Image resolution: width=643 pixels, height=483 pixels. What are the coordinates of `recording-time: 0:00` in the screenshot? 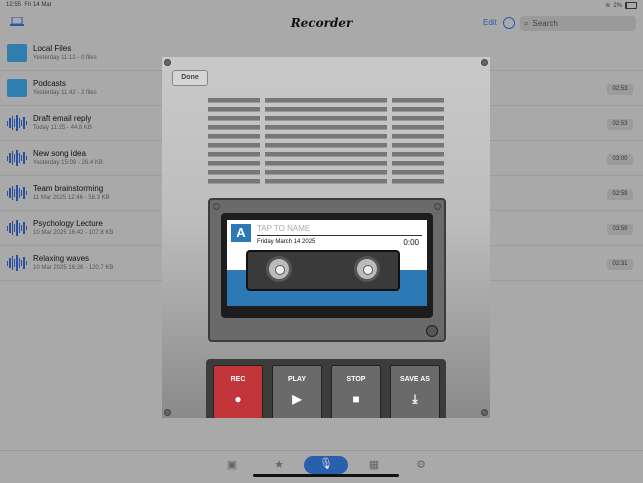 It's located at (411, 242).